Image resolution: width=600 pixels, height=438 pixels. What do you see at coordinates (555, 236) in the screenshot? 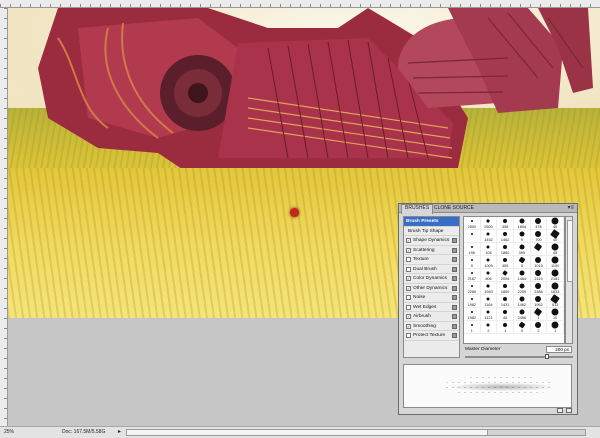
I see `brush-preset-cell: 40` at bounding box center [555, 236].